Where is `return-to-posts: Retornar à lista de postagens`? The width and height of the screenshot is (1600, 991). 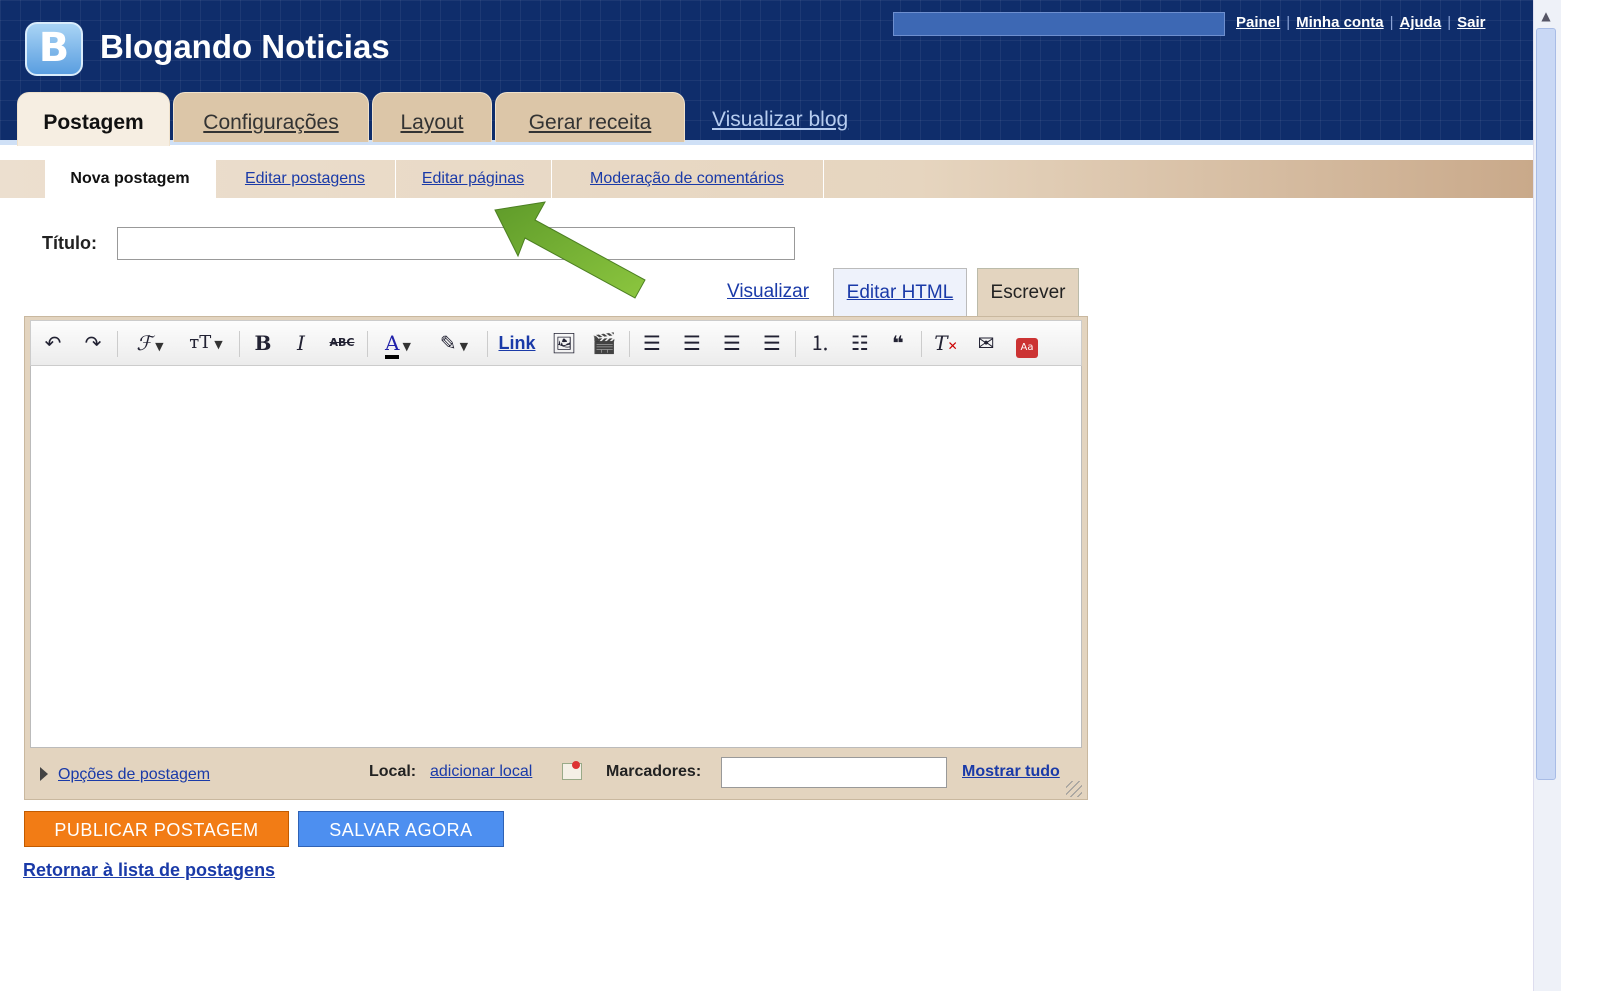 return-to-posts: Retornar à lista de postagens is located at coordinates (149, 870).